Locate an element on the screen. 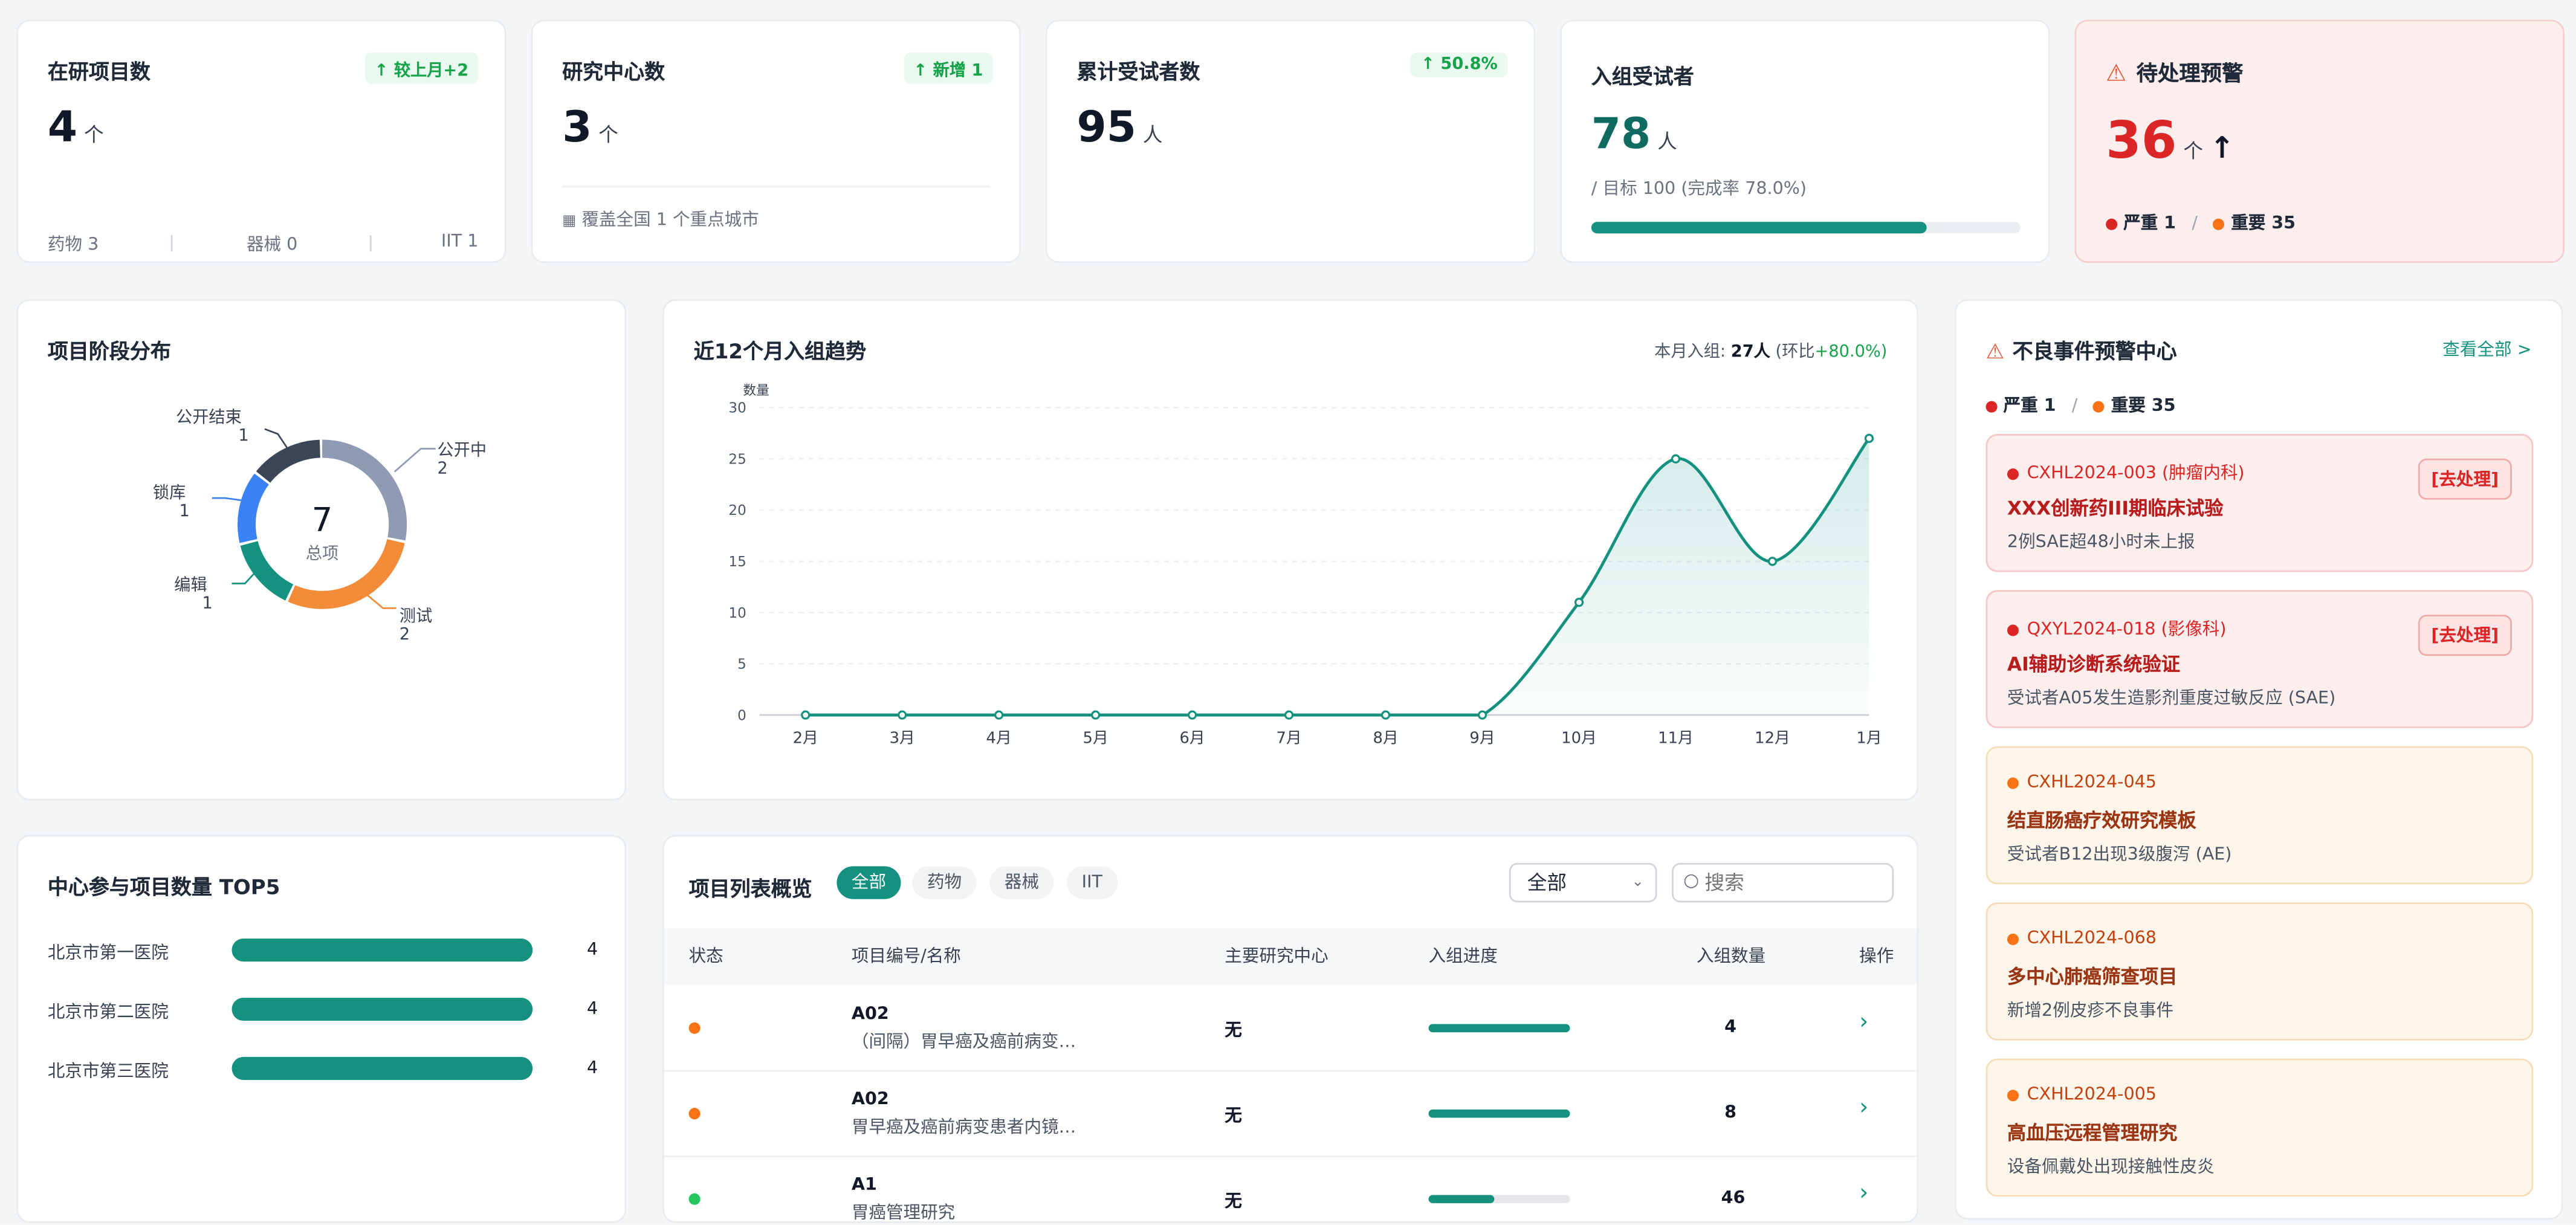 The width and height of the screenshot is (2576, 1225). kpi-unit: 个 is located at coordinates (93, 135).